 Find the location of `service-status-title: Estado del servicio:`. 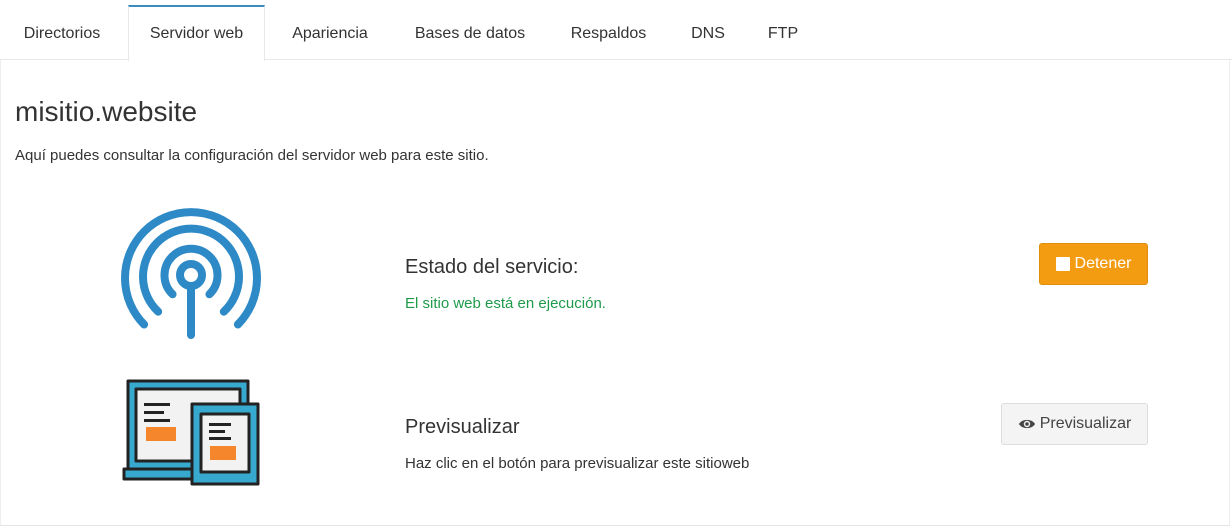

service-status-title: Estado del servicio: is located at coordinates (492, 267).